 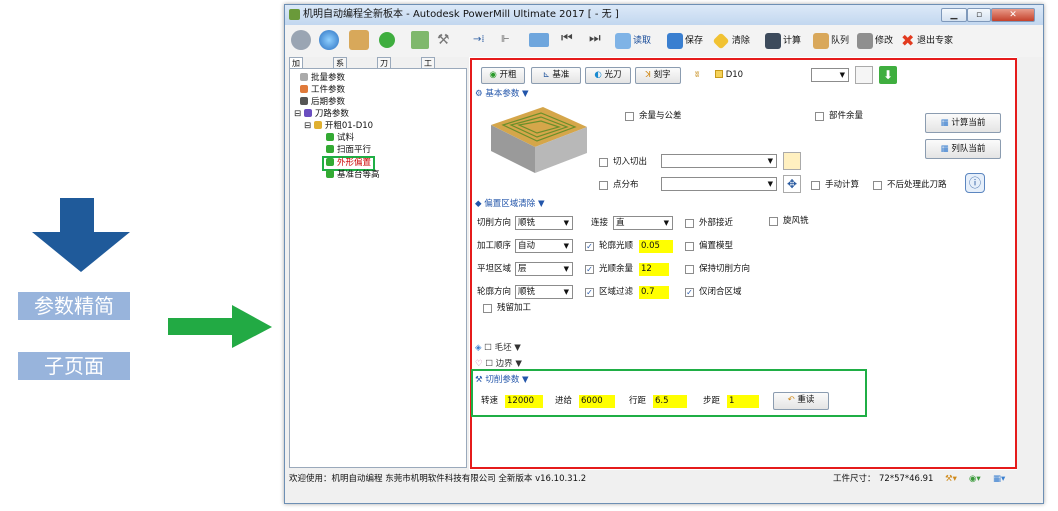 What do you see at coordinates (498, 364) in the screenshot?
I see `boundary-section: ♡ ☐ 边界 ▼` at bounding box center [498, 364].